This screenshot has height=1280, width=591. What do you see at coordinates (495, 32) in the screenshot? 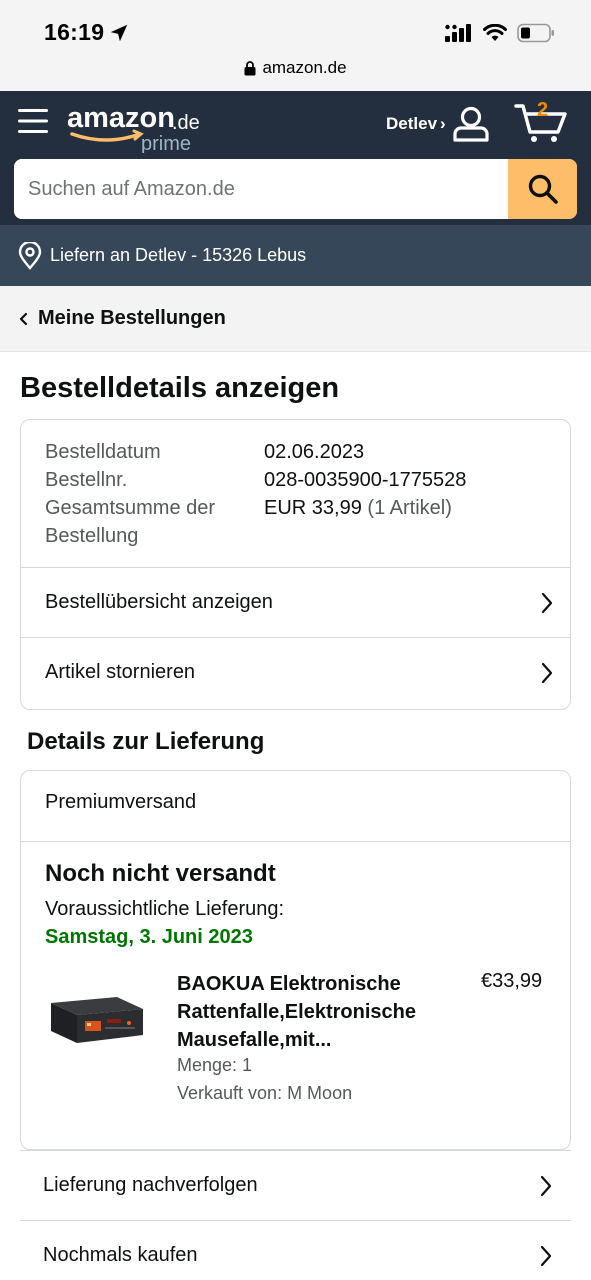
I see `wifi-icon` at bounding box center [495, 32].